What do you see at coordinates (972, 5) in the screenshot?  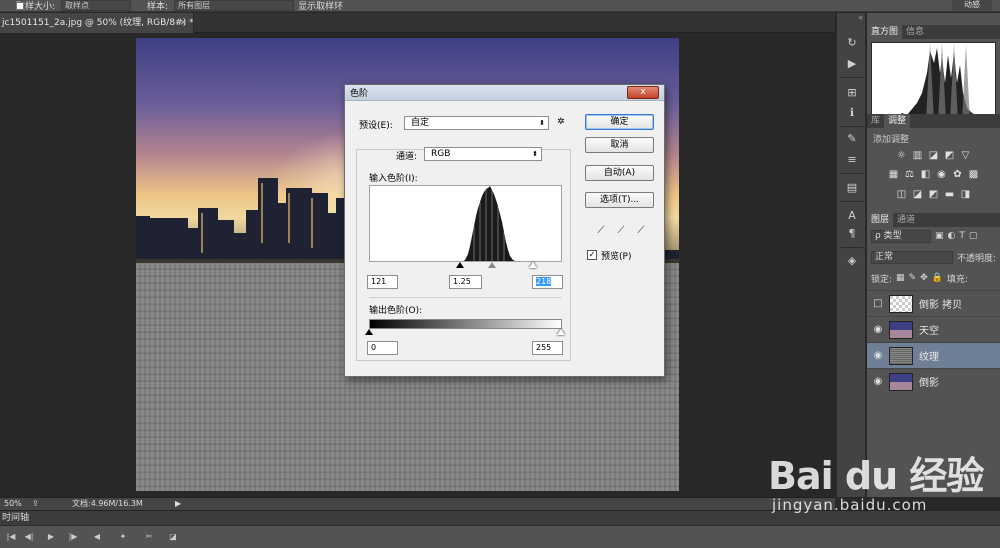 I see `workspace-motion-button: 动感` at bounding box center [972, 5].